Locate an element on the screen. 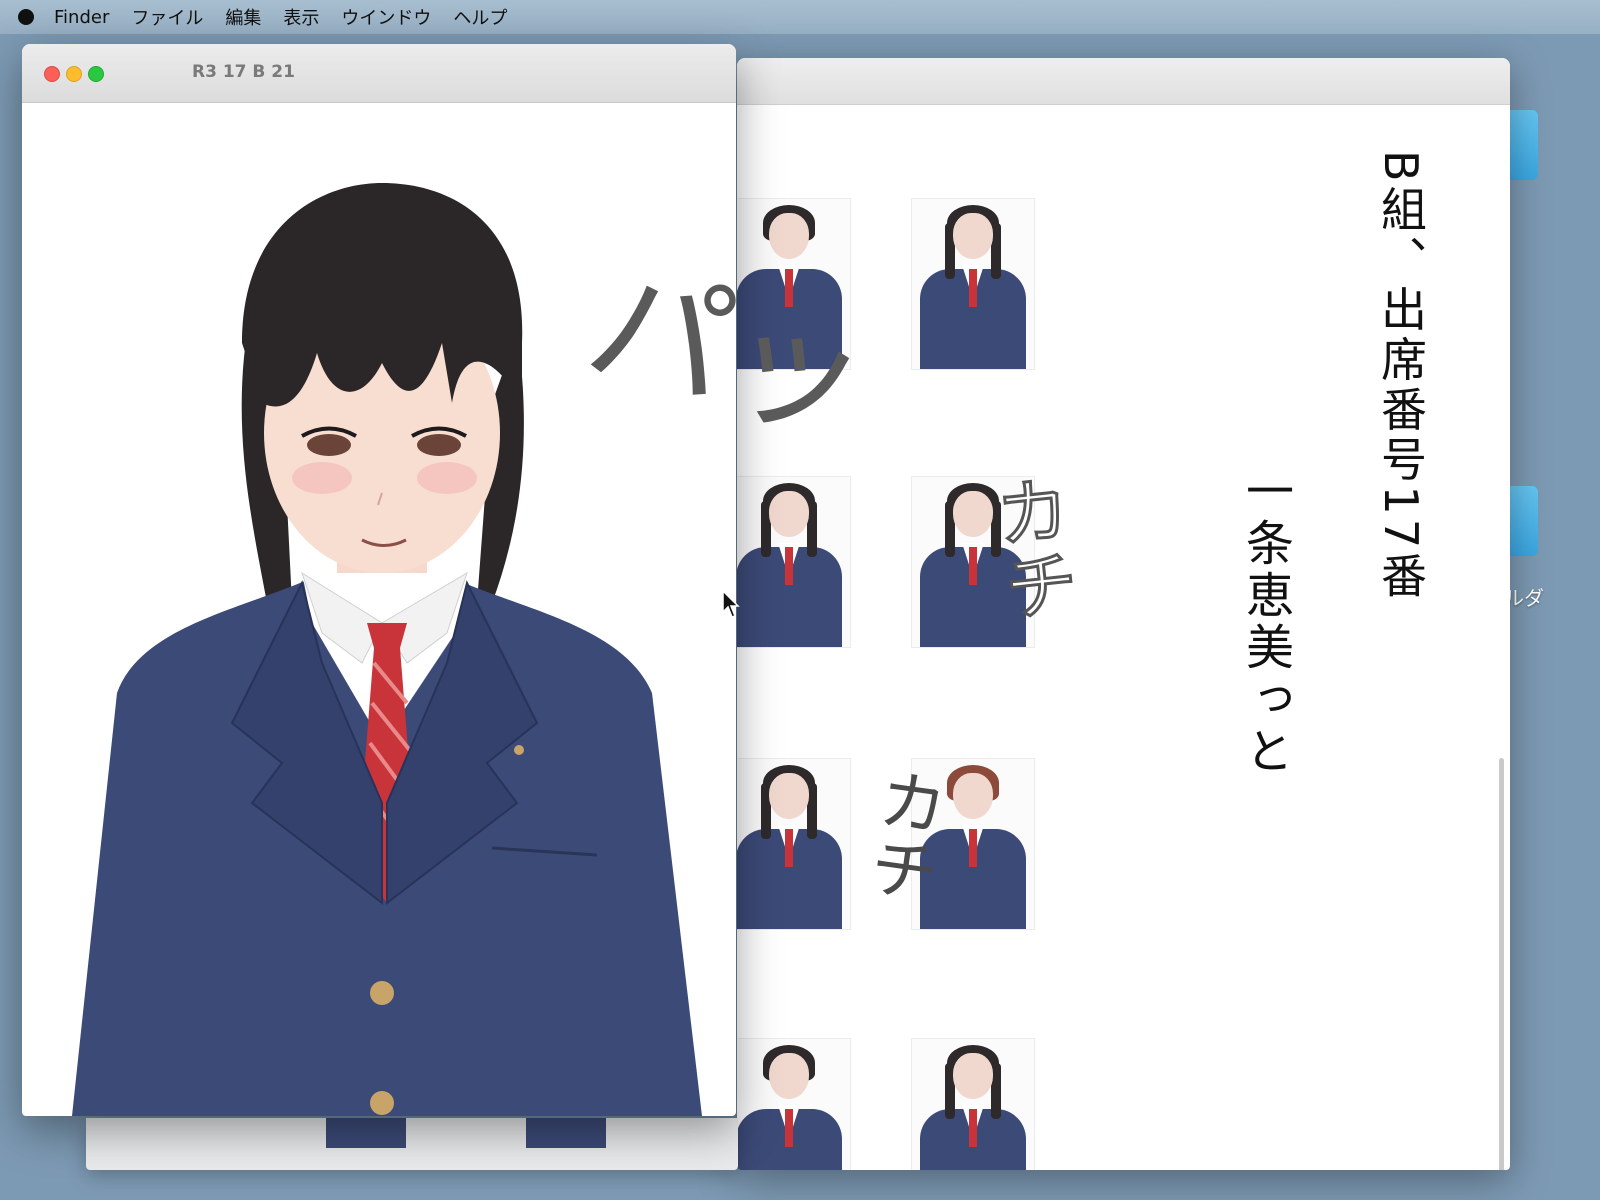  menu-edit: 編集 is located at coordinates (243, 17).